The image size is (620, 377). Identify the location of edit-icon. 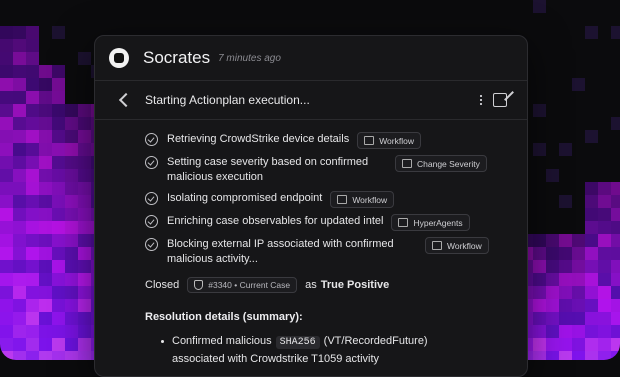
(500, 100).